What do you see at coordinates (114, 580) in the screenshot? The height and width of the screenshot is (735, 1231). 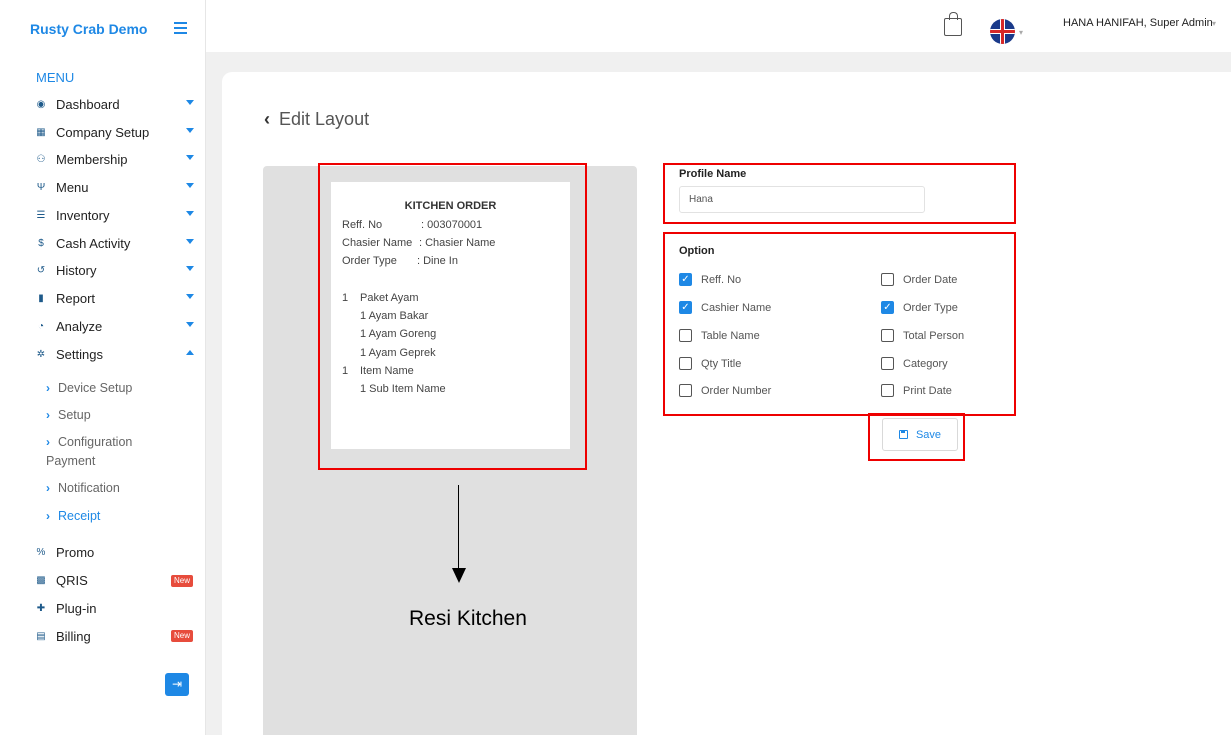 I see `sidebar-item-qris: ▩ QRIS` at bounding box center [114, 580].